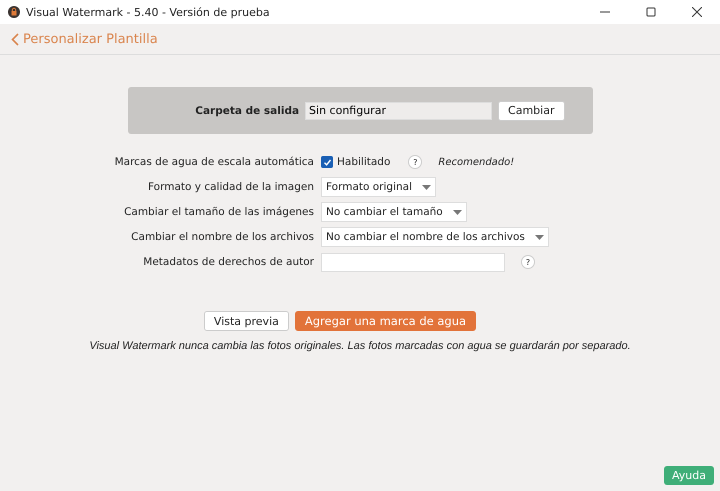 This screenshot has width=720, height=491. I want to click on dropdown: No cambiar el nombre de los archivos, so click(435, 237).